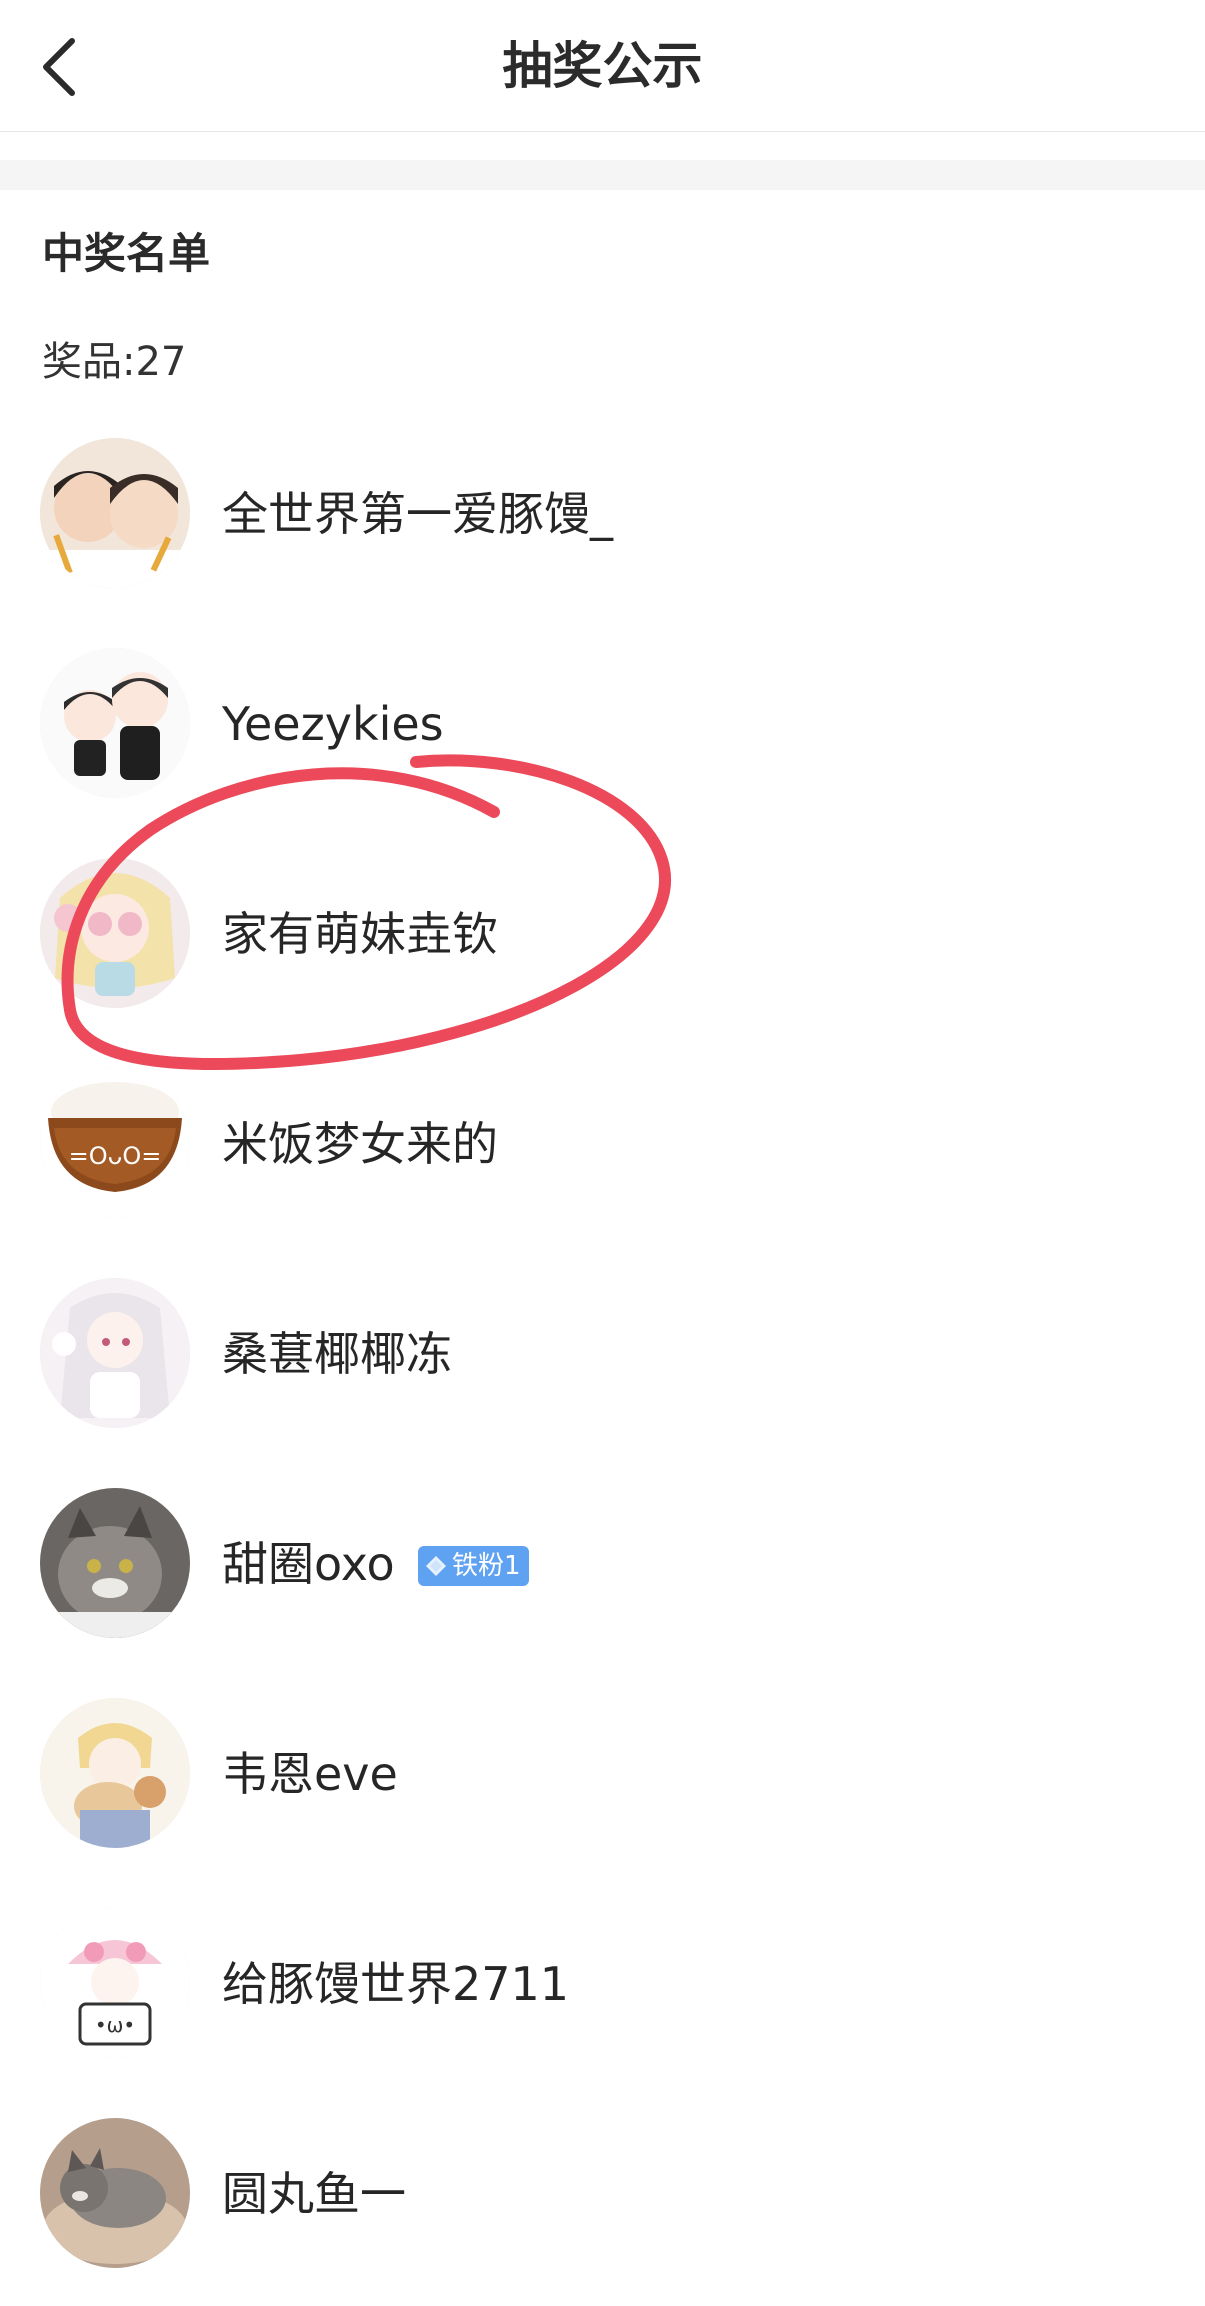  What do you see at coordinates (333, 724) in the screenshot?
I see `winner-name: Yeezykies` at bounding box center [333, 724].